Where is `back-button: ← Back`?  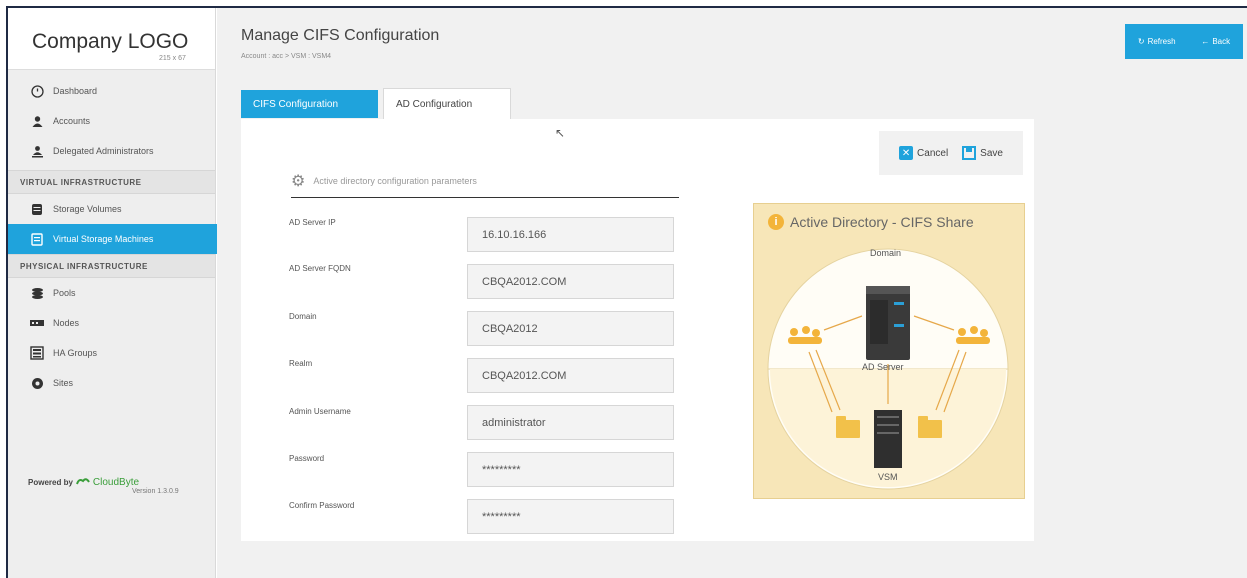
back-button: ← Back is located at coordinates (1215, 41).